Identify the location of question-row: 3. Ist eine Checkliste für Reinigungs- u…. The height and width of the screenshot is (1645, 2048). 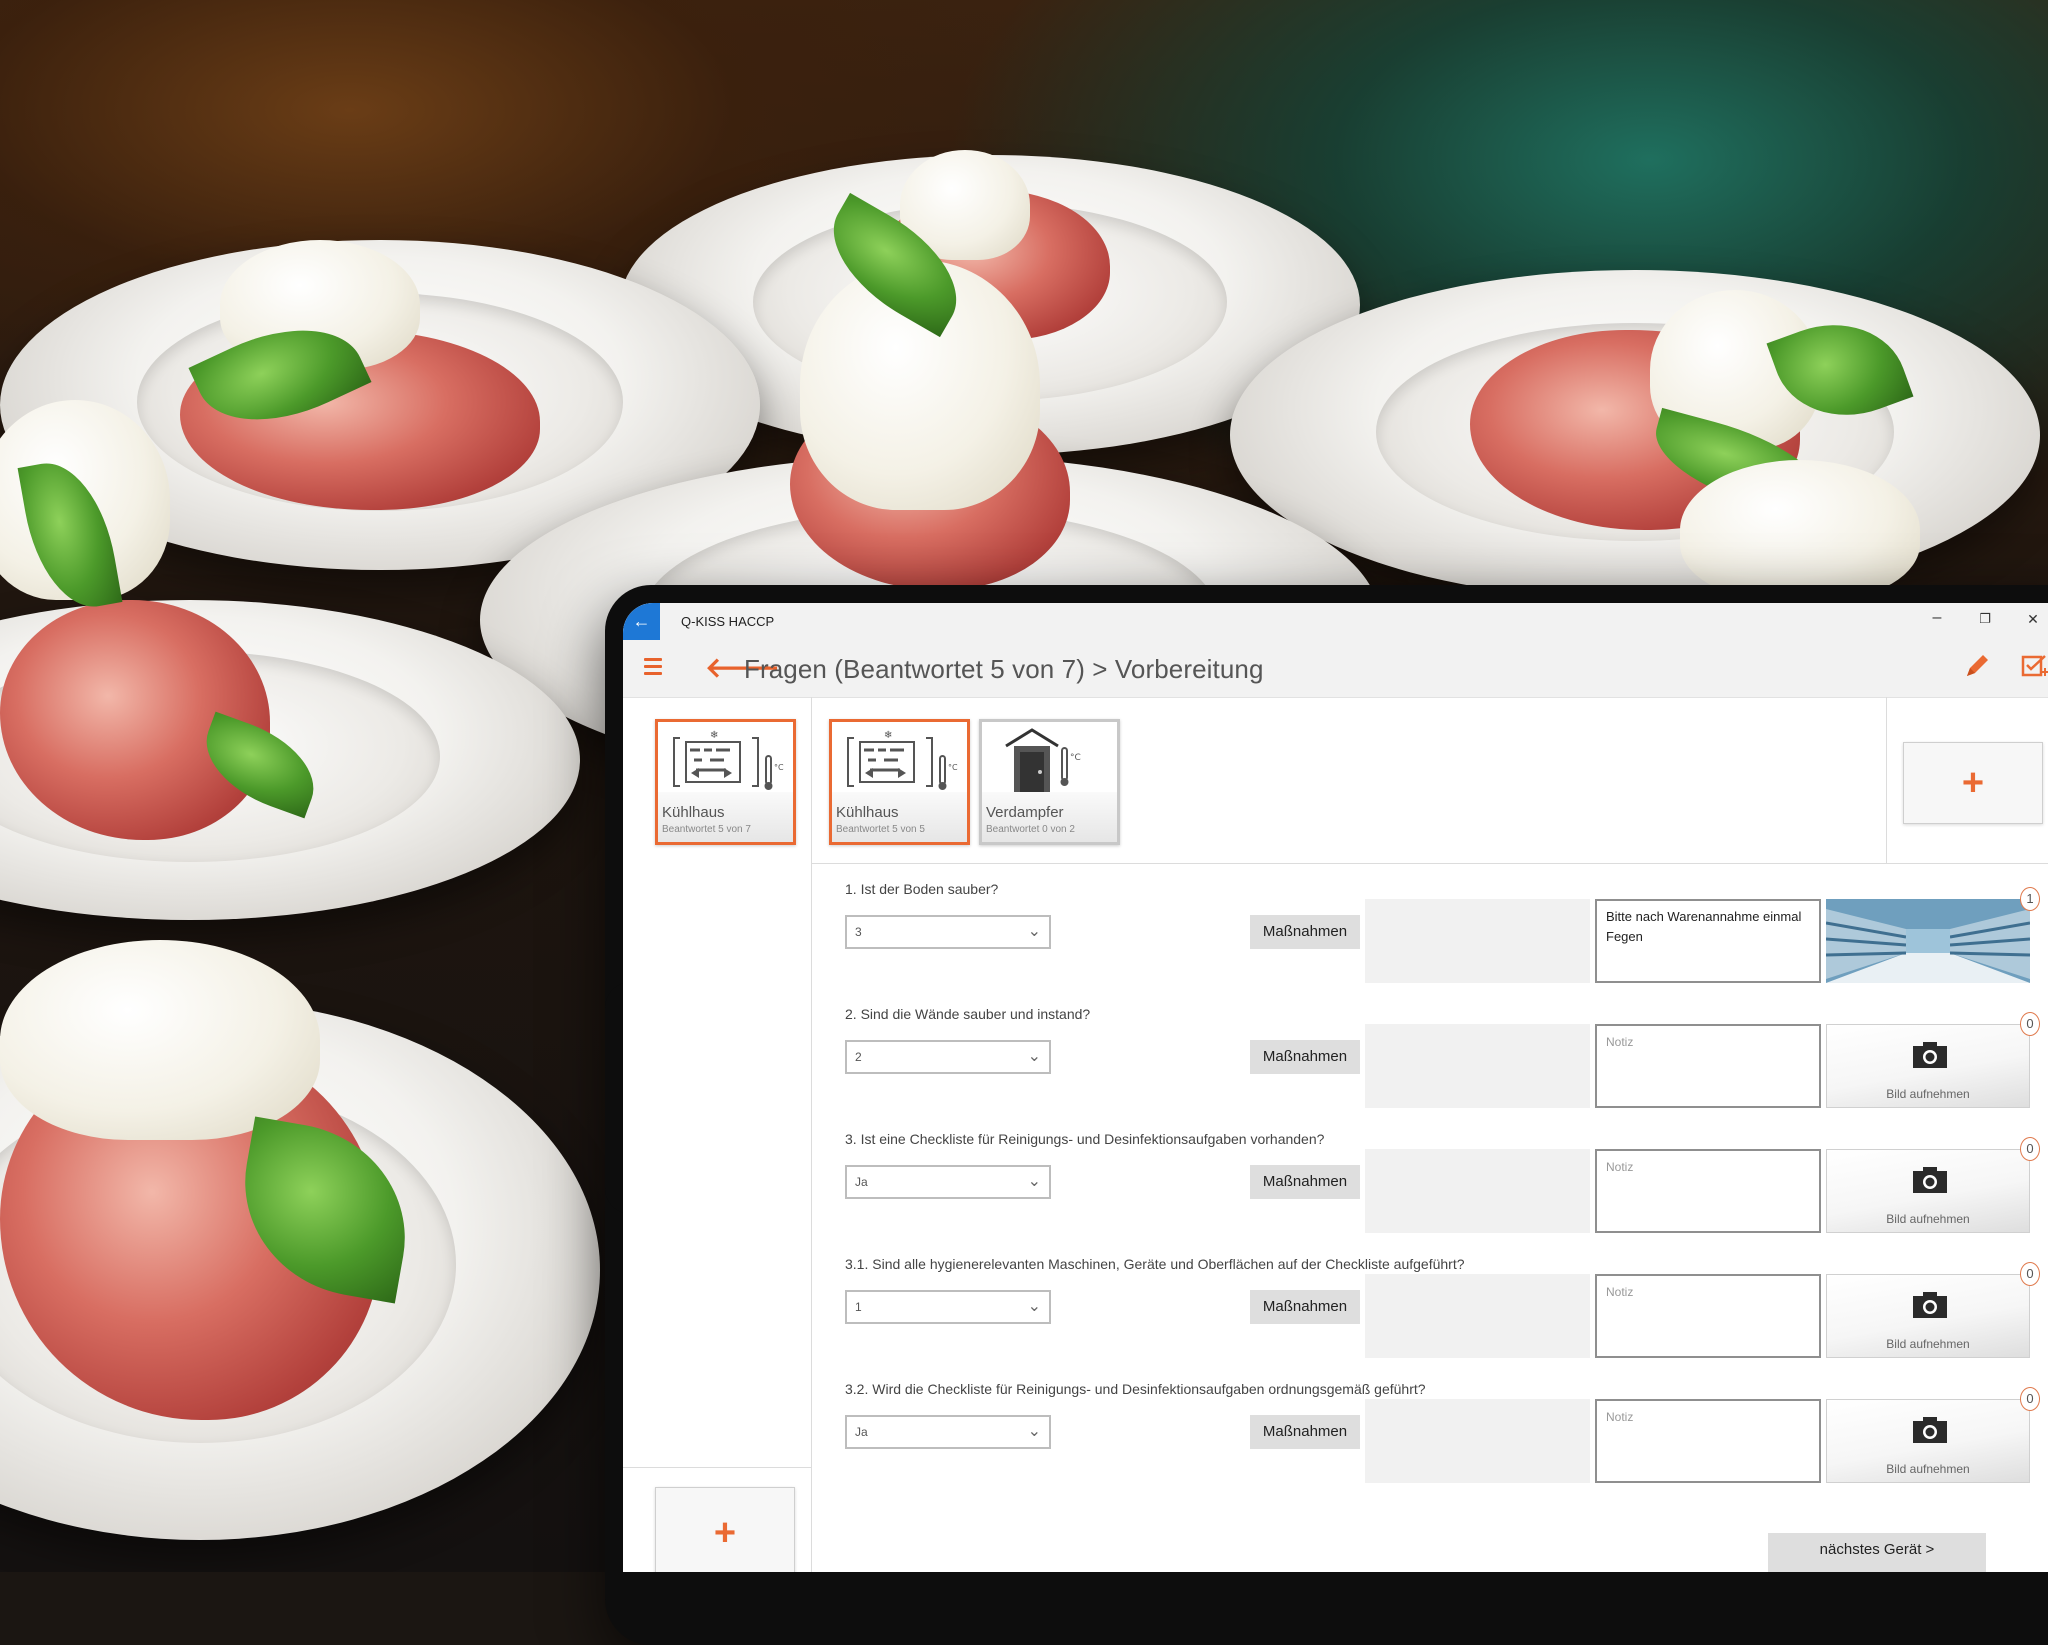
(1445, 1191).